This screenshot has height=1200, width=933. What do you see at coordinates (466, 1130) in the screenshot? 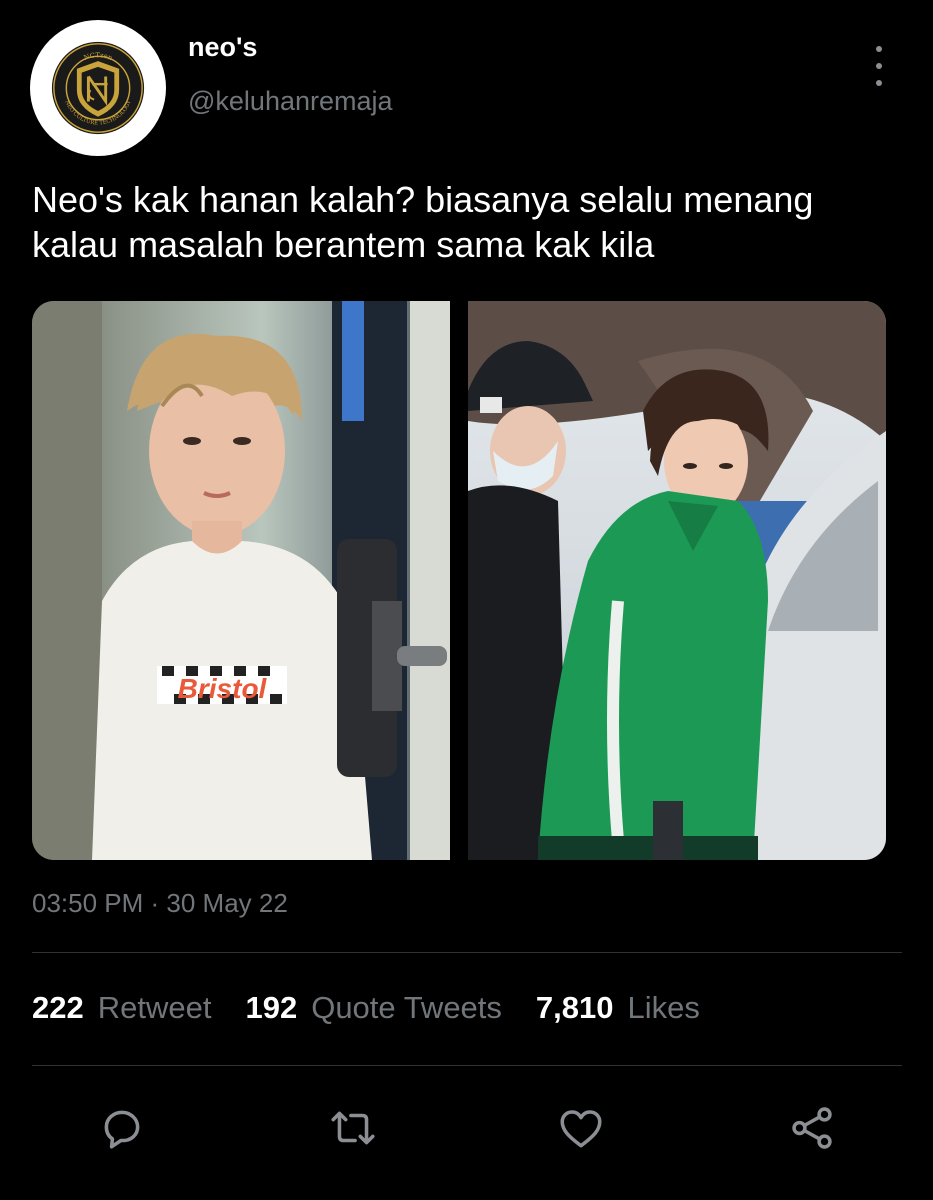
I see `action-bar` at bounding box center [466, 1130].